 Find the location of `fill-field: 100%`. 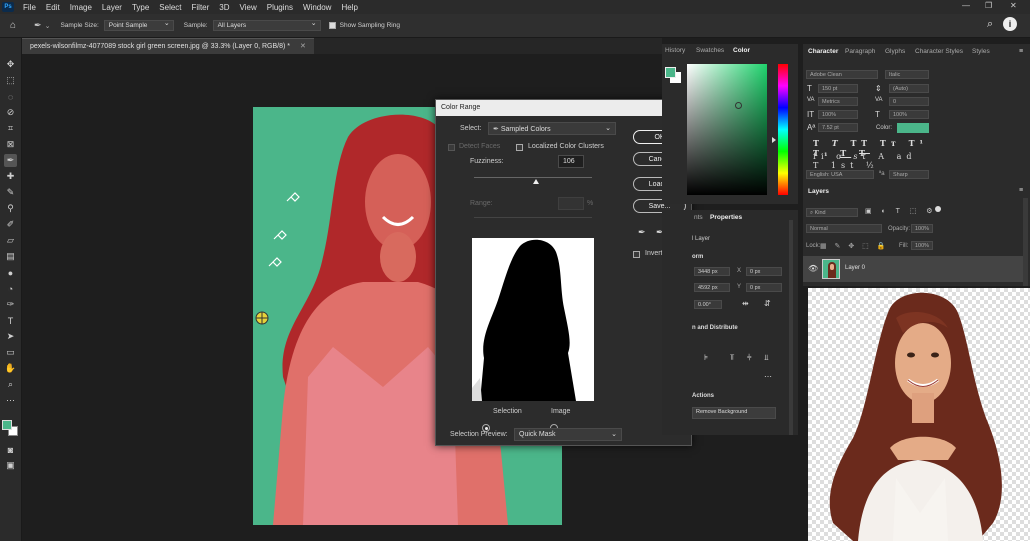

fill-field: 100% is located at coordinates (922, 245).